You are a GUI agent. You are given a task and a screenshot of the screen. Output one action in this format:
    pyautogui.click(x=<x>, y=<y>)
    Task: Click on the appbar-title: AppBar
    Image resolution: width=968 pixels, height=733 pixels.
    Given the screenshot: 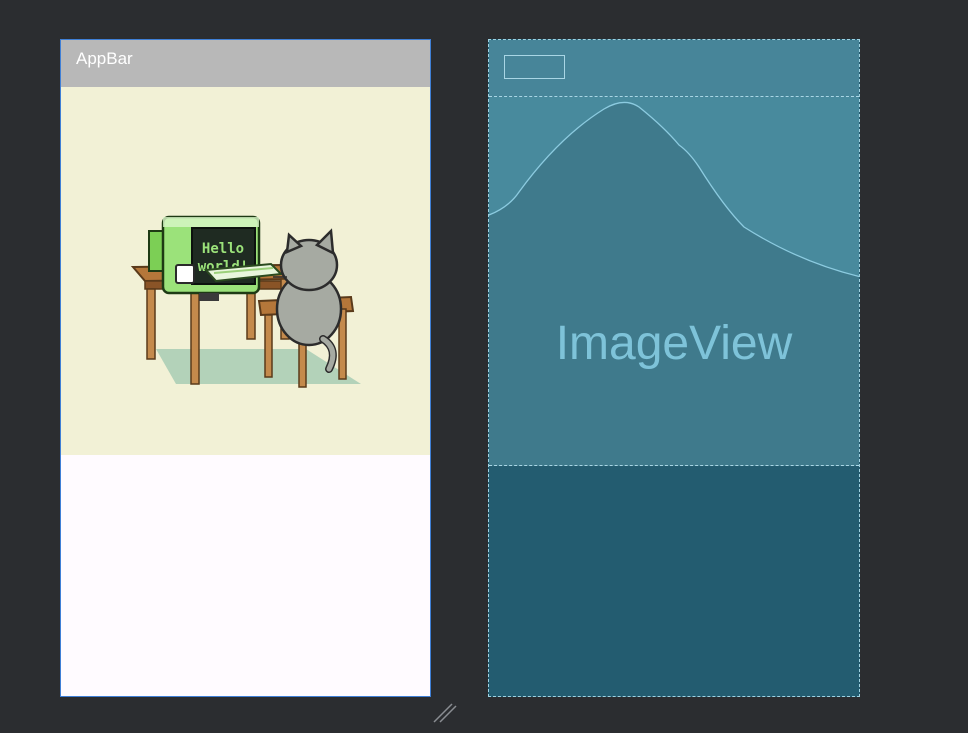 What is the action you would take?
    pyautogui.click(x=104, y=58)
    